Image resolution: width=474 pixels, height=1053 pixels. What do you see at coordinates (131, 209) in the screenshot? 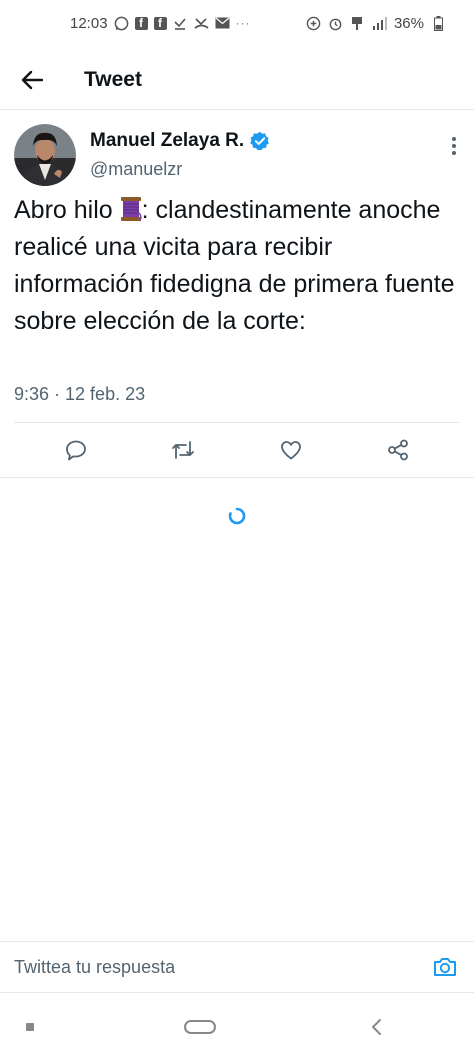
I see `thread-emoji-icon` at bounding box center [131, 209].